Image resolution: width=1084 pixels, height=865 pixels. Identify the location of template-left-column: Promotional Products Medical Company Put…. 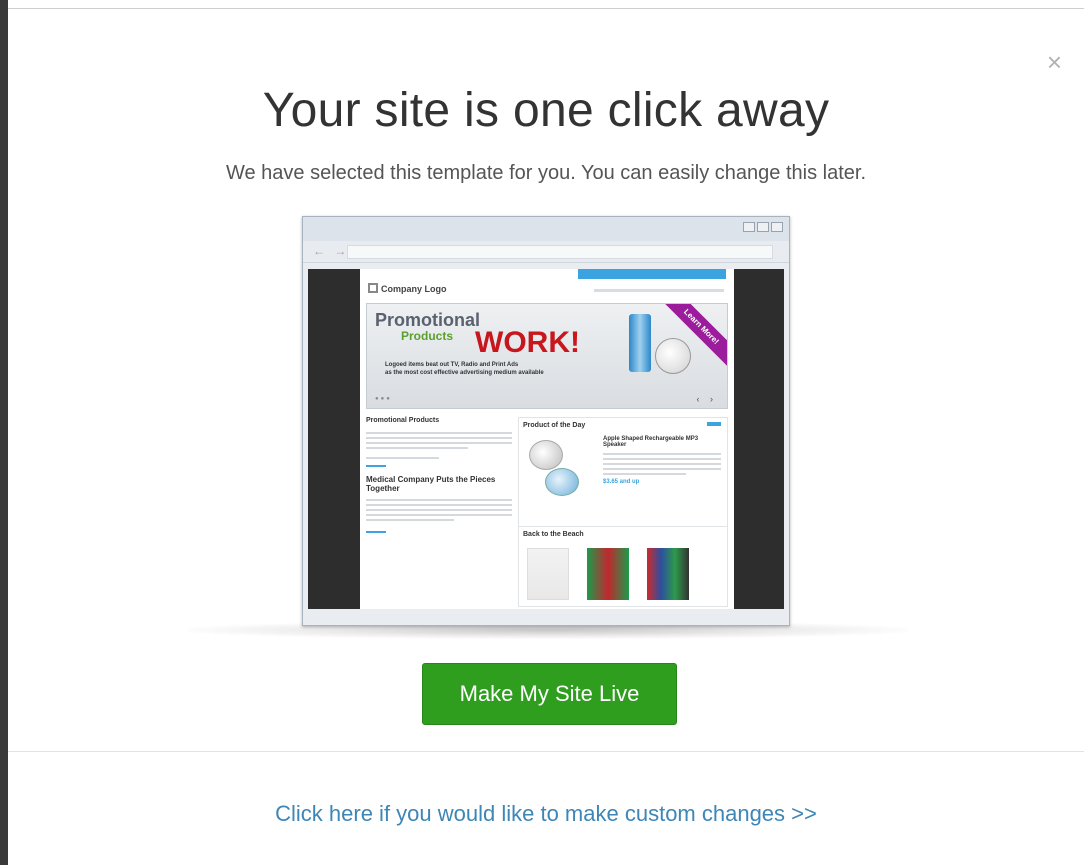
(439, 512).